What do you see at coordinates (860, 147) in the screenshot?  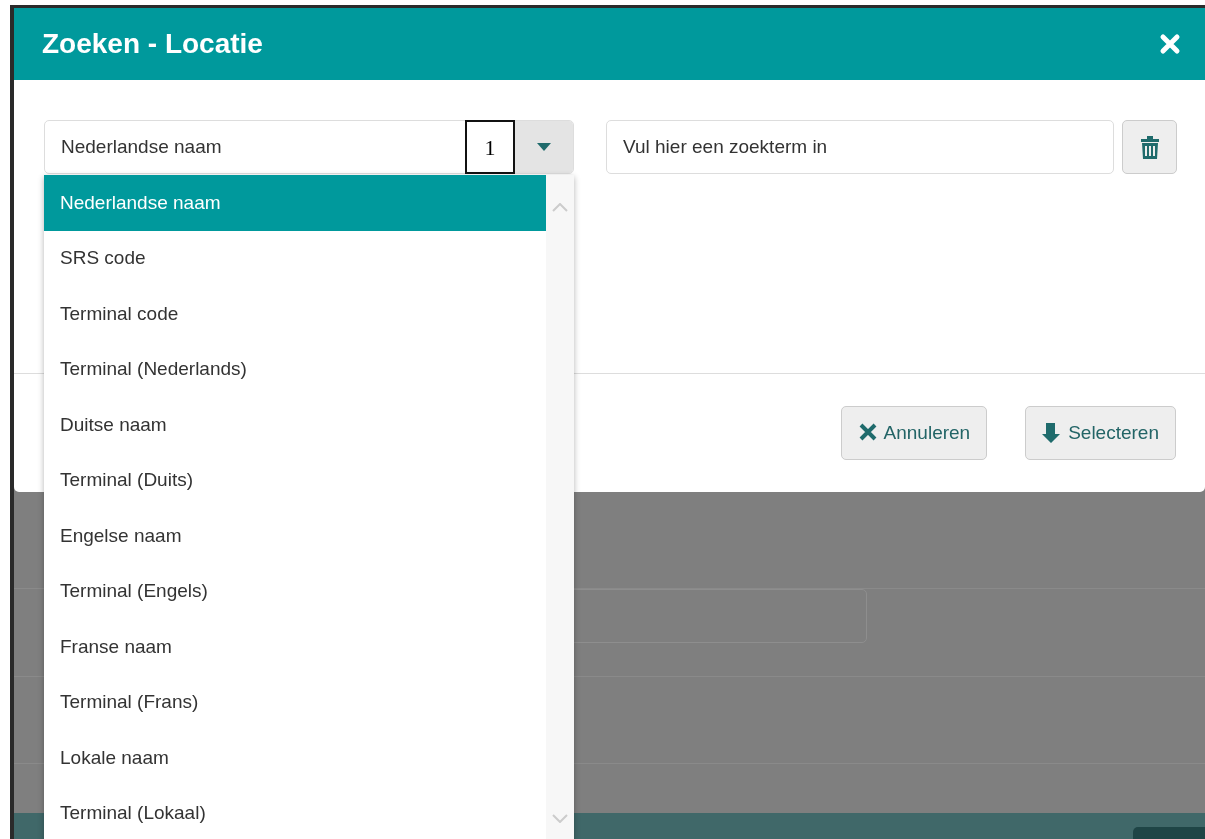 I see `search-field: Vul hier een zoekterm in` at bounding box center [860, 147].